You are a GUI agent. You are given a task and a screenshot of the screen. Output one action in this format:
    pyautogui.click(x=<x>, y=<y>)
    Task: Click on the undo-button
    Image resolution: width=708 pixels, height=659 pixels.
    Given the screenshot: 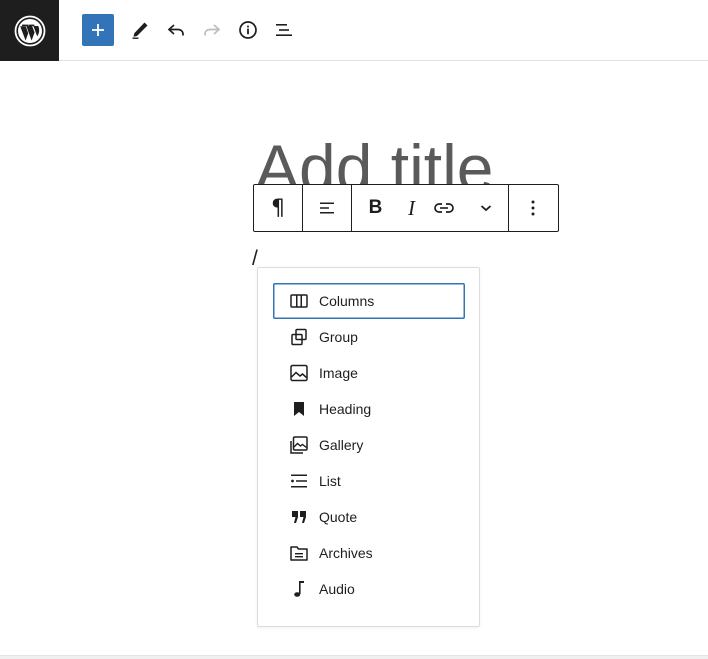 What is the action you would take?
    pyautogui.click(x=176, y=30)
    